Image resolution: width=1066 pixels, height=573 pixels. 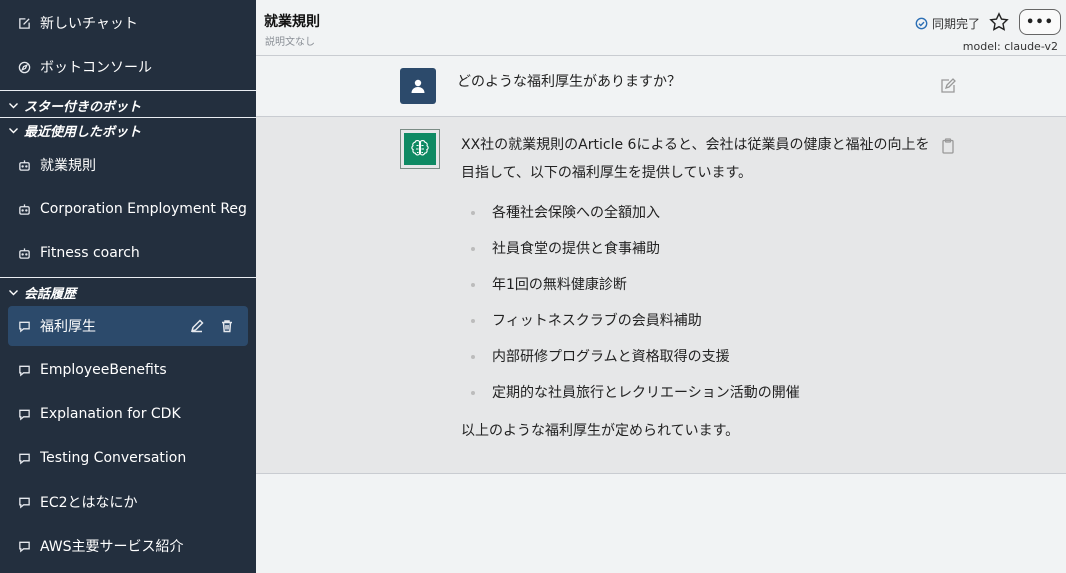 I want to click on conversation-item: EmployeeBenefits, so click(x=128, y=370).